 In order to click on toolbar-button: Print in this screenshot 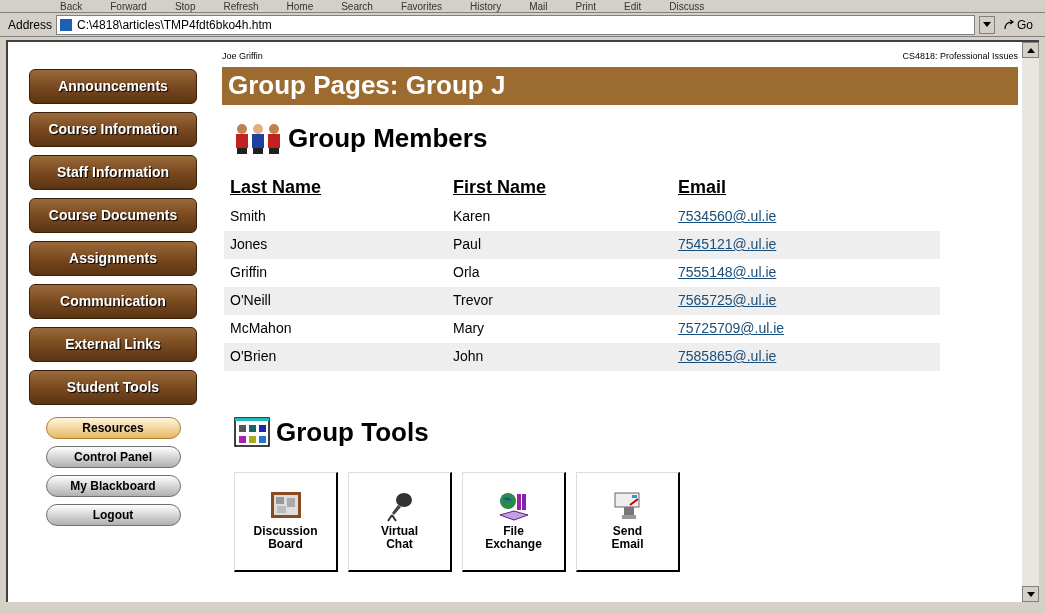, I will do `click(586, 6)`.